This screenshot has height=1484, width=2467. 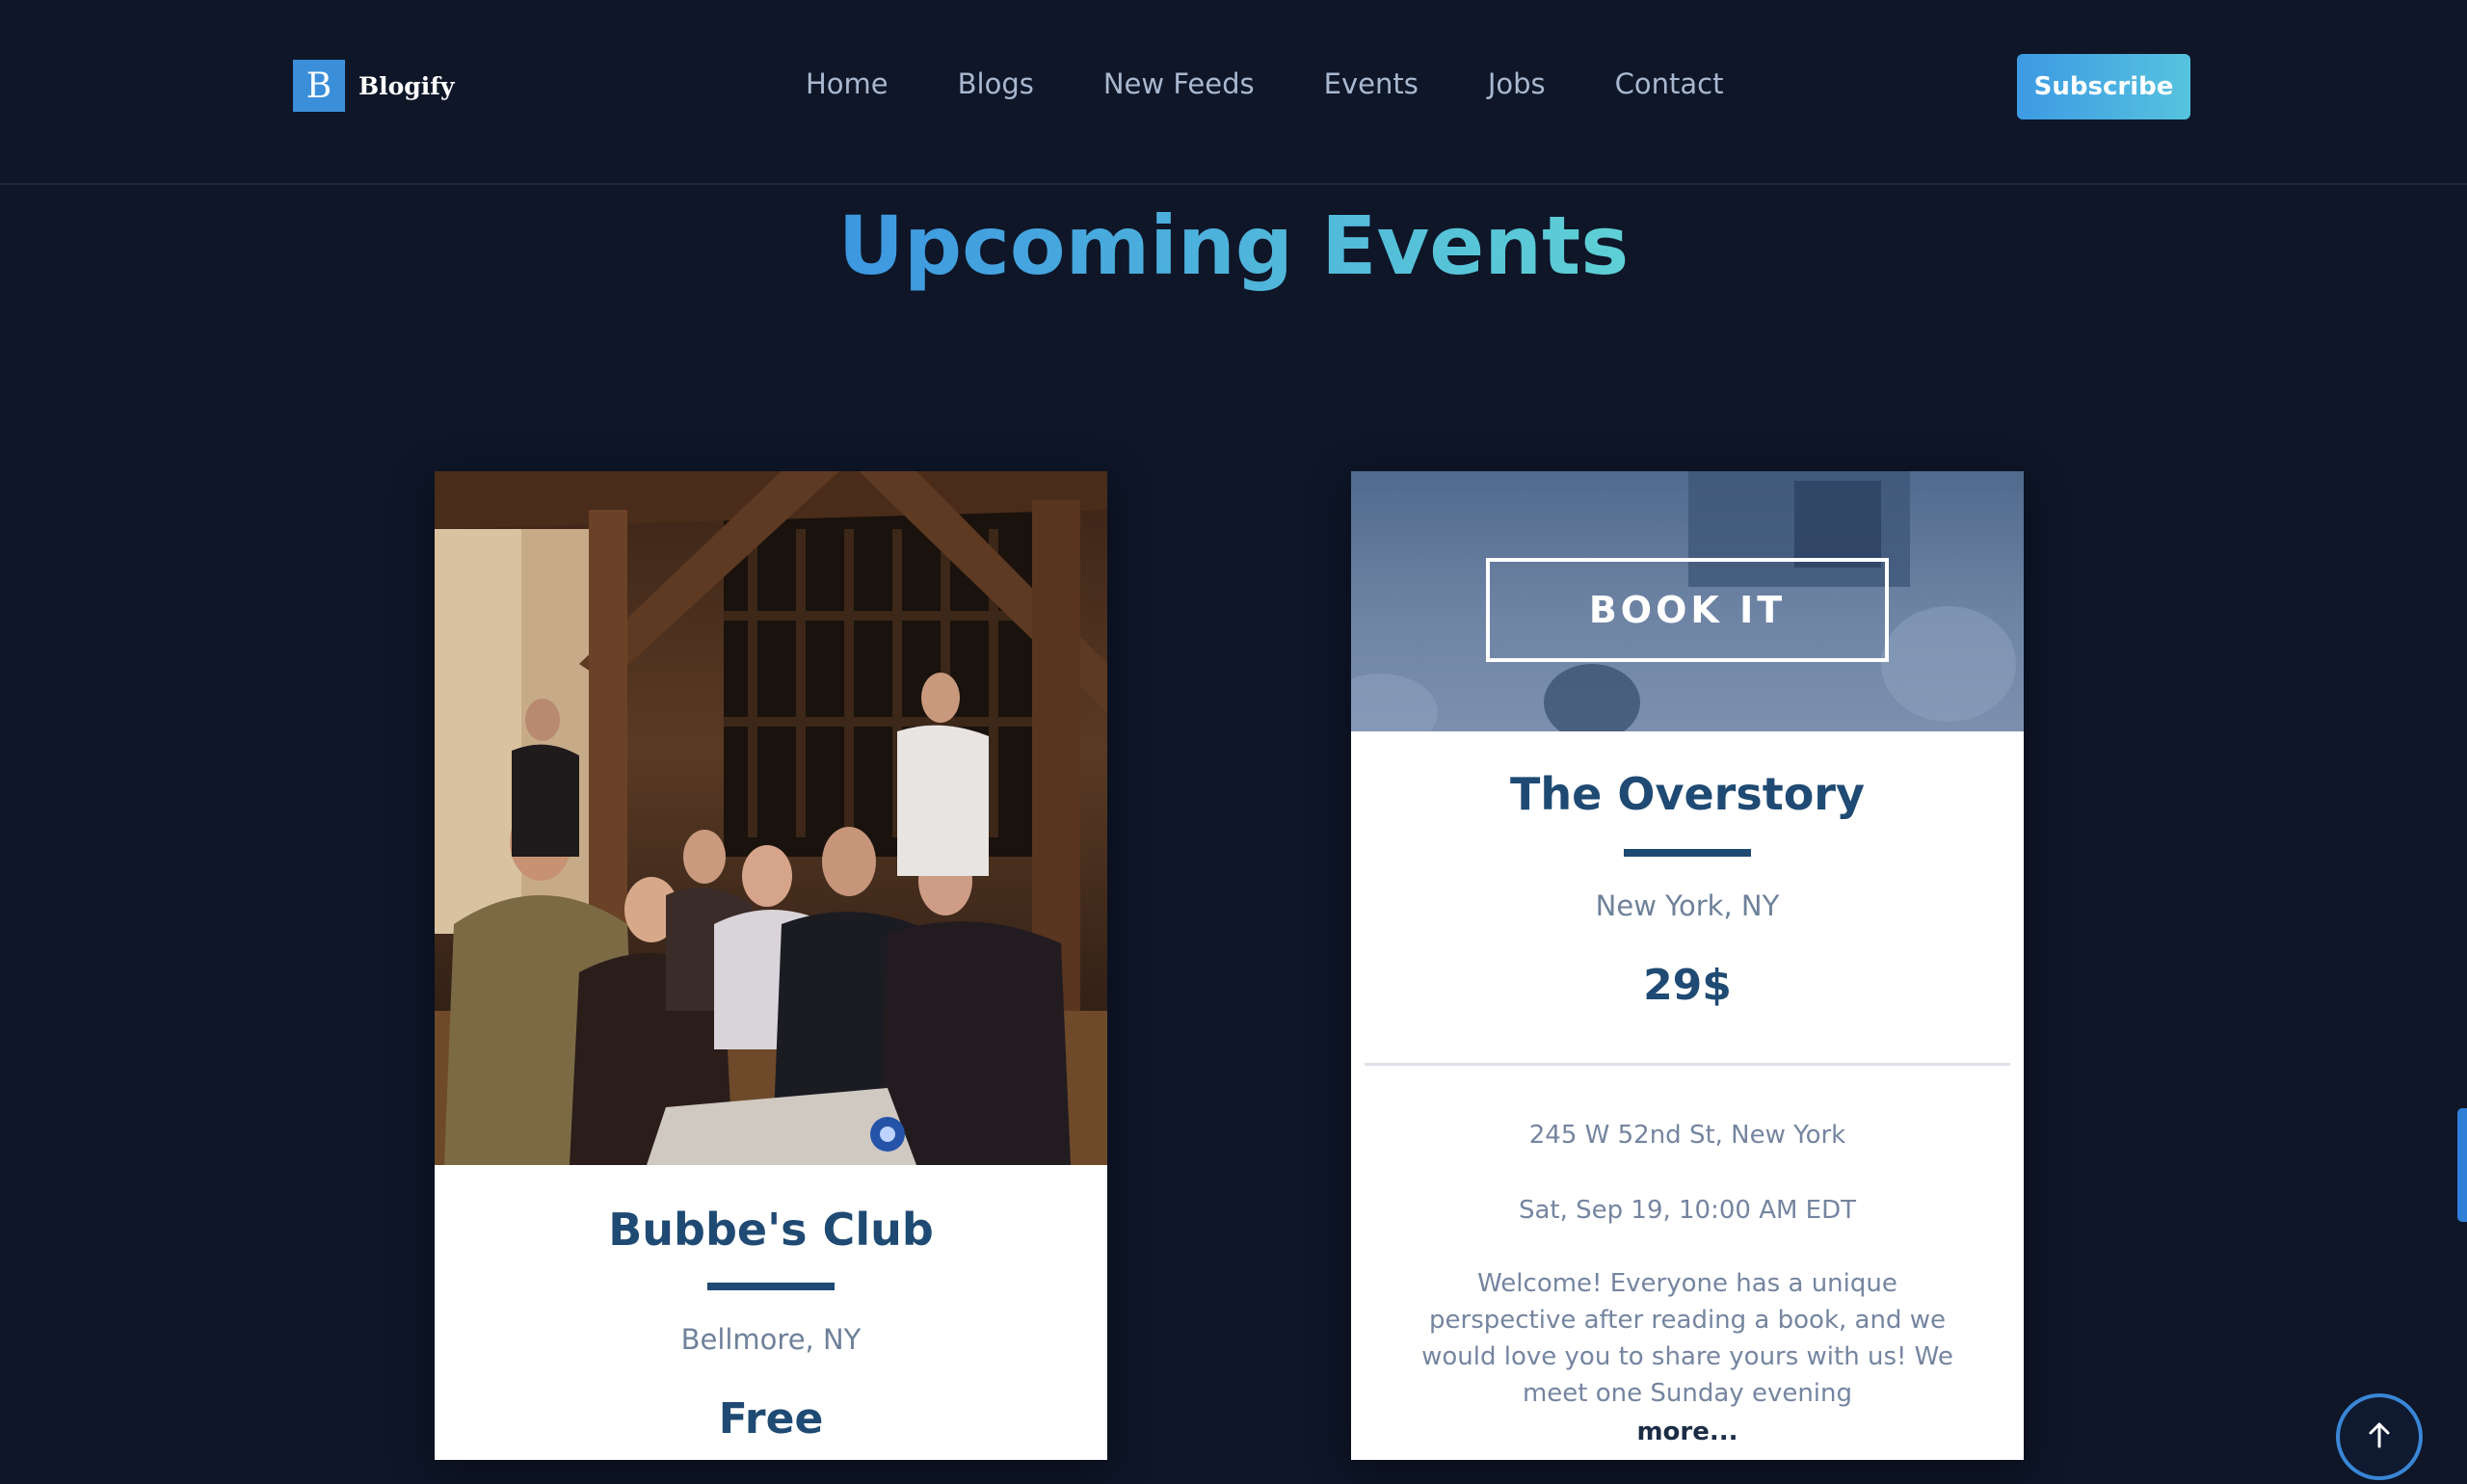 What do you see at coordinates (771, 1230) in the screenshot?
I see `event-title: Bubbe's Club` at bounding box center [771, 1230].